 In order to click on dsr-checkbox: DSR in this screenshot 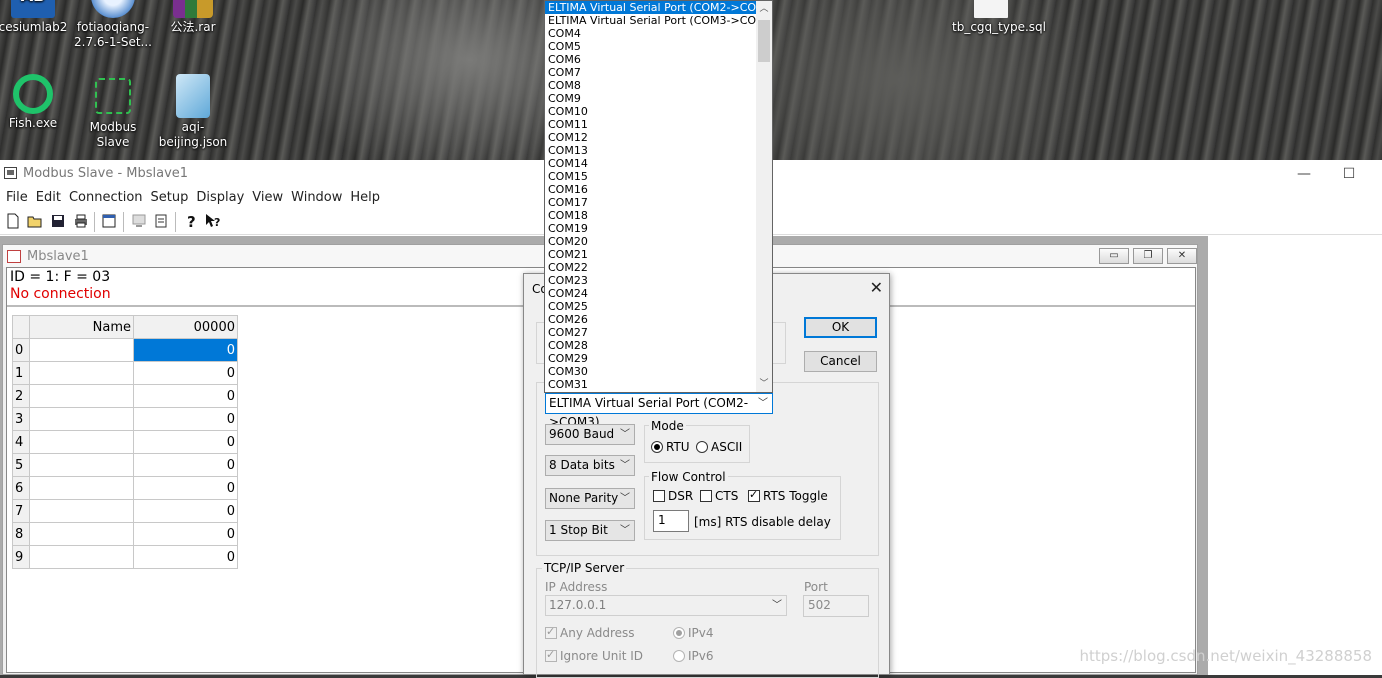, I will do `click(673, 496)`.